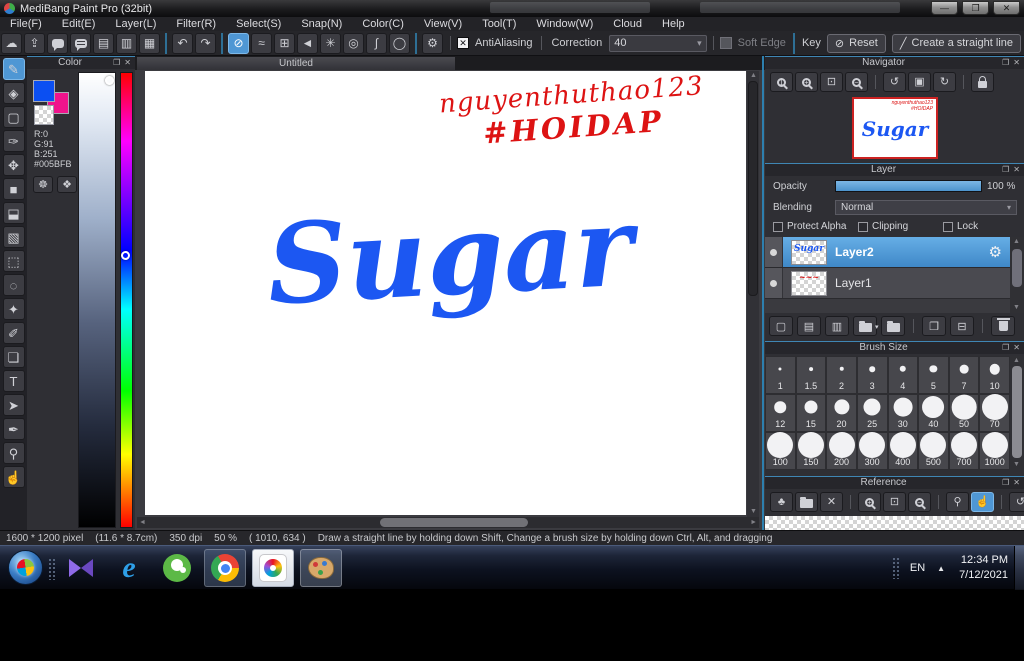 The height and width of the screenshot is (661, 1024). Describe the element at coordinates (126, 300) in the screenshot. I see `hue-strip` at that location.